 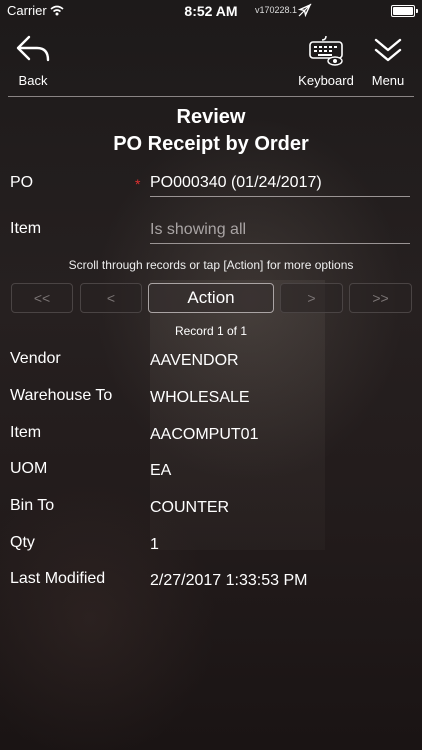 I want to click on keyboard-label: Keyboard, so click(x=326, y=80).